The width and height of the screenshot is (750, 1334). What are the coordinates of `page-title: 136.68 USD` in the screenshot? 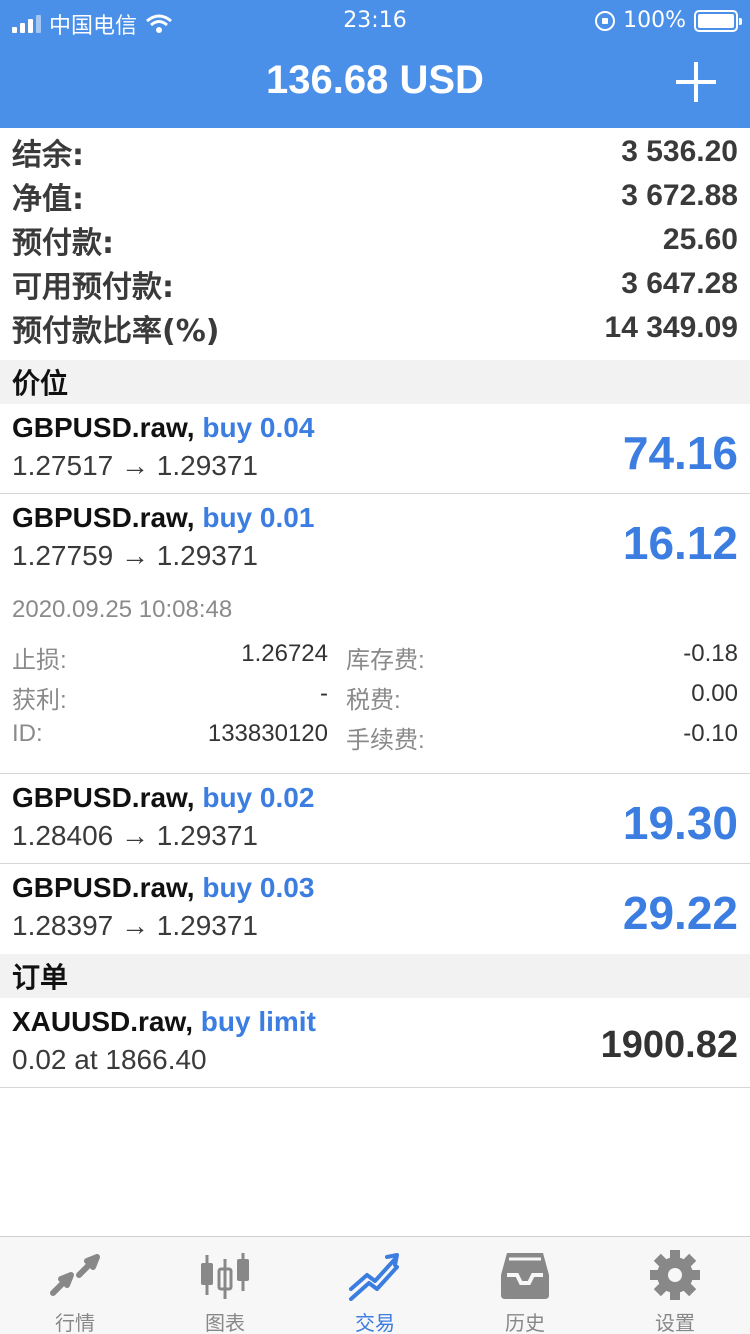 It's located at (375, 80).